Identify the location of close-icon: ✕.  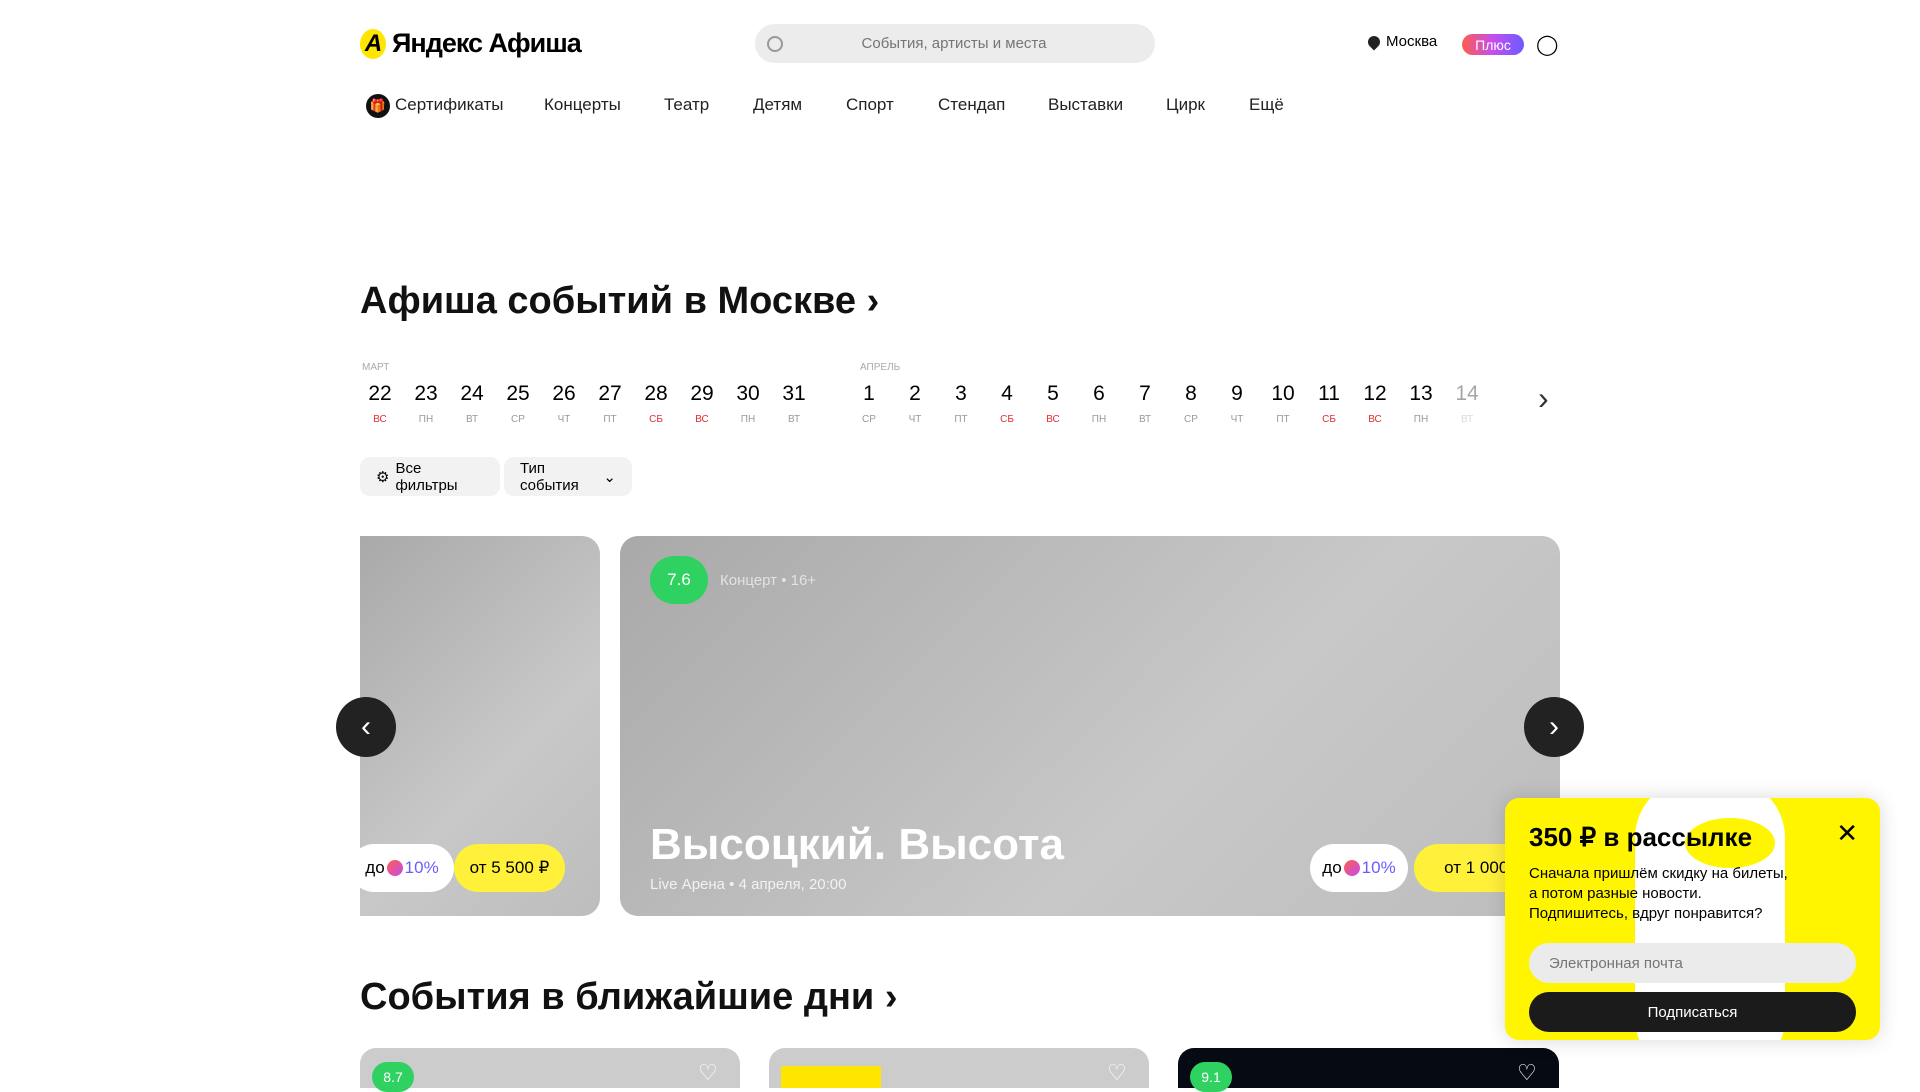
(1847, 833).